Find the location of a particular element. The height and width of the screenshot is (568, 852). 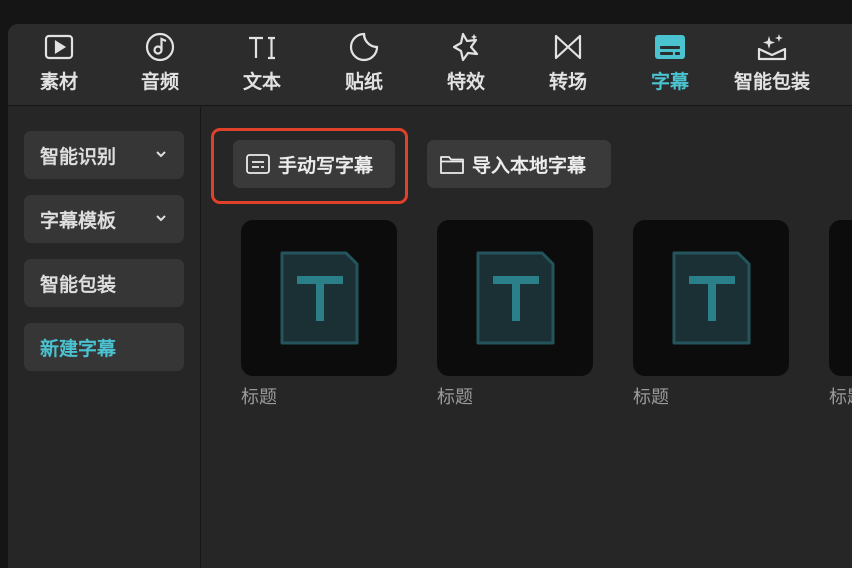

sidebar-item-smart-recognition: 智能识别 is located at coordinates (104, 155).